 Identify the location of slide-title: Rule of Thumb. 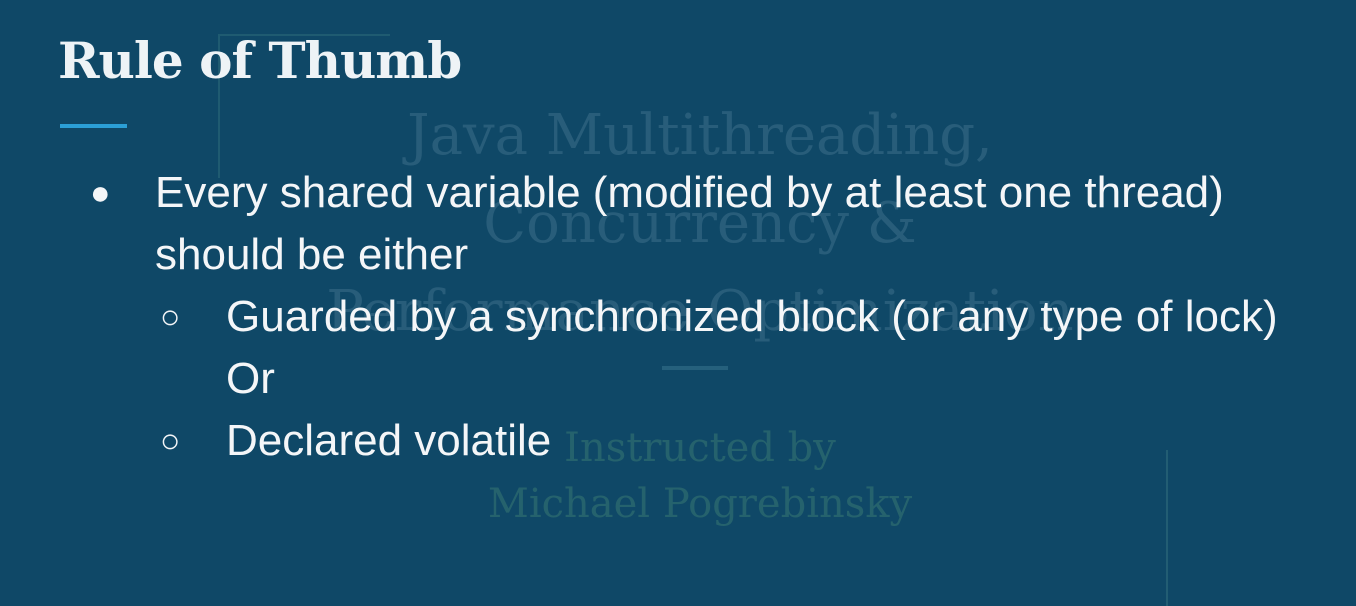
(260, 60).